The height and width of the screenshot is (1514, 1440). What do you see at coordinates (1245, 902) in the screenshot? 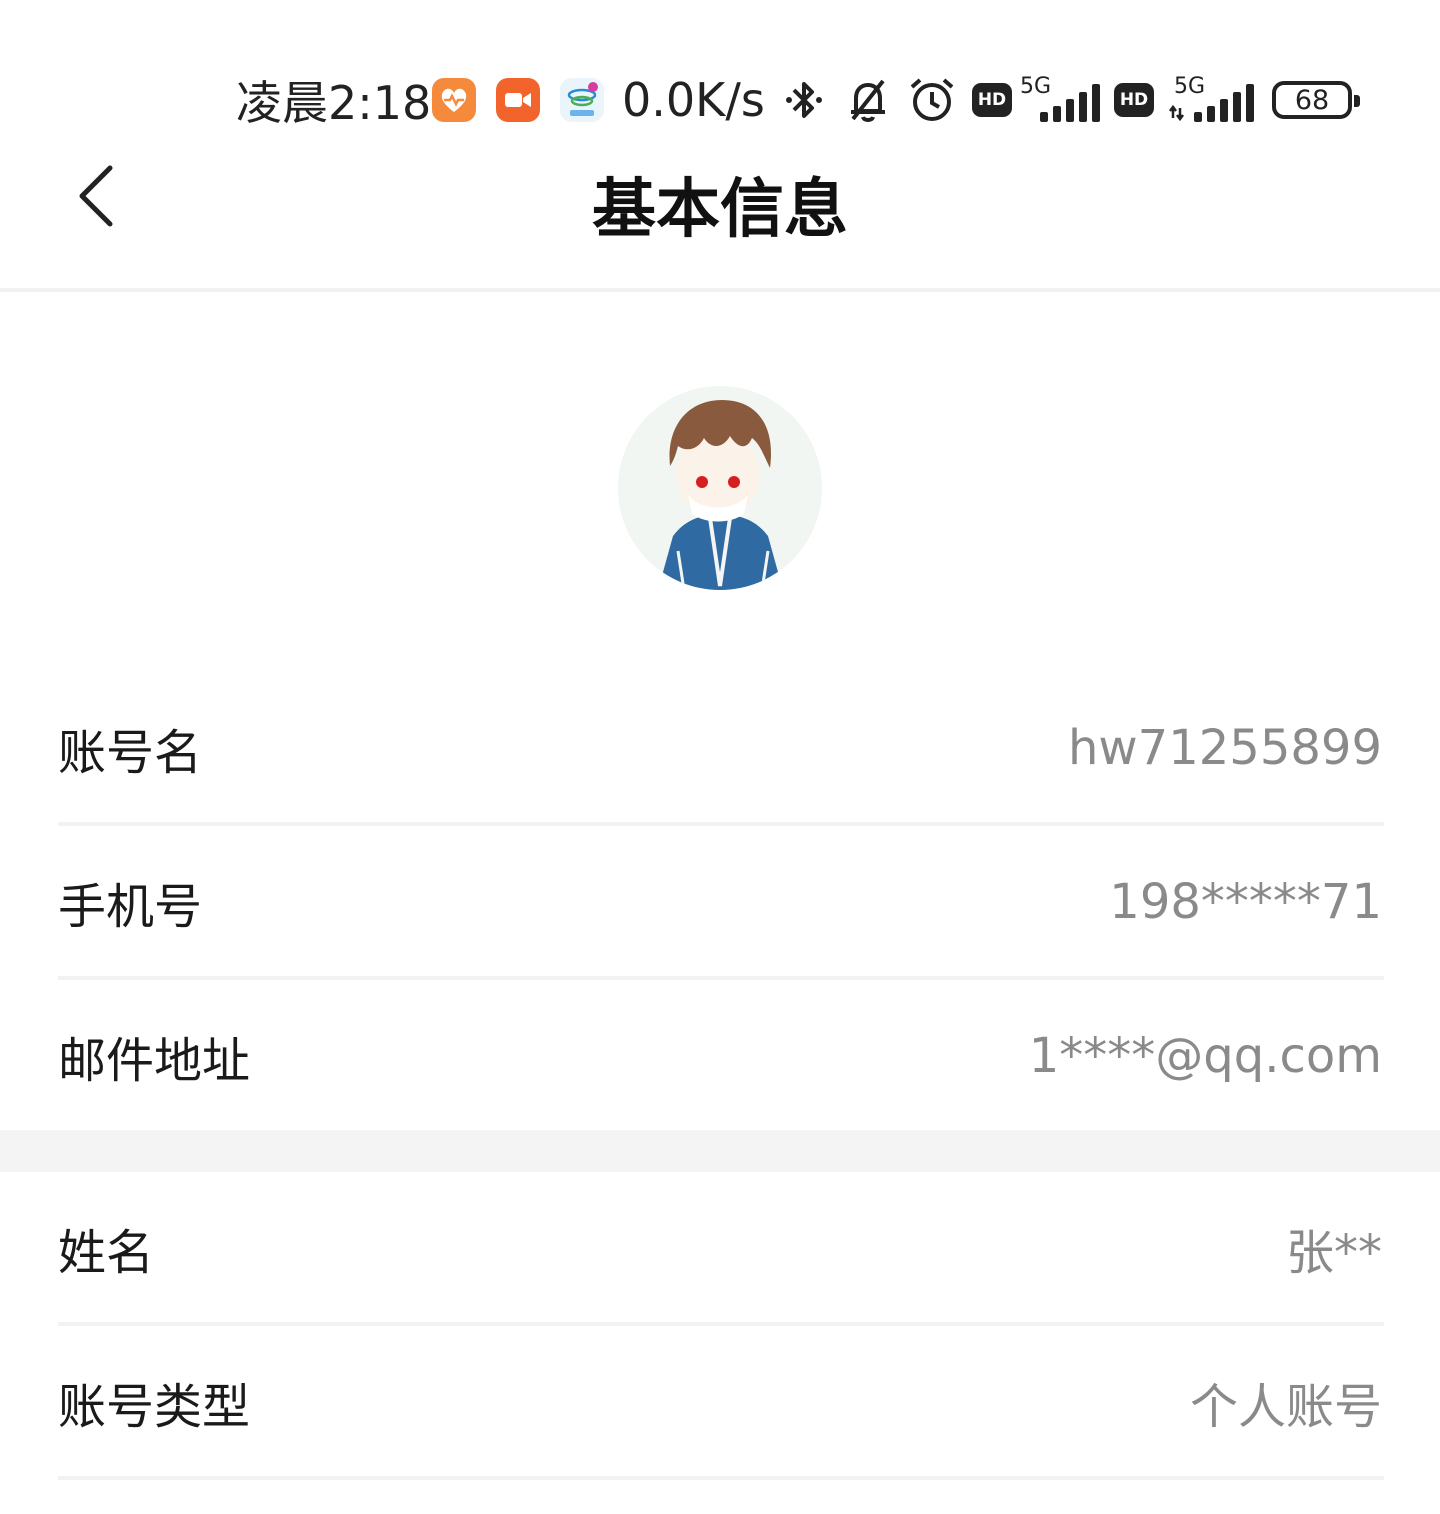
I see `row-value: 198*****71` at bounding box center [1245, 902].